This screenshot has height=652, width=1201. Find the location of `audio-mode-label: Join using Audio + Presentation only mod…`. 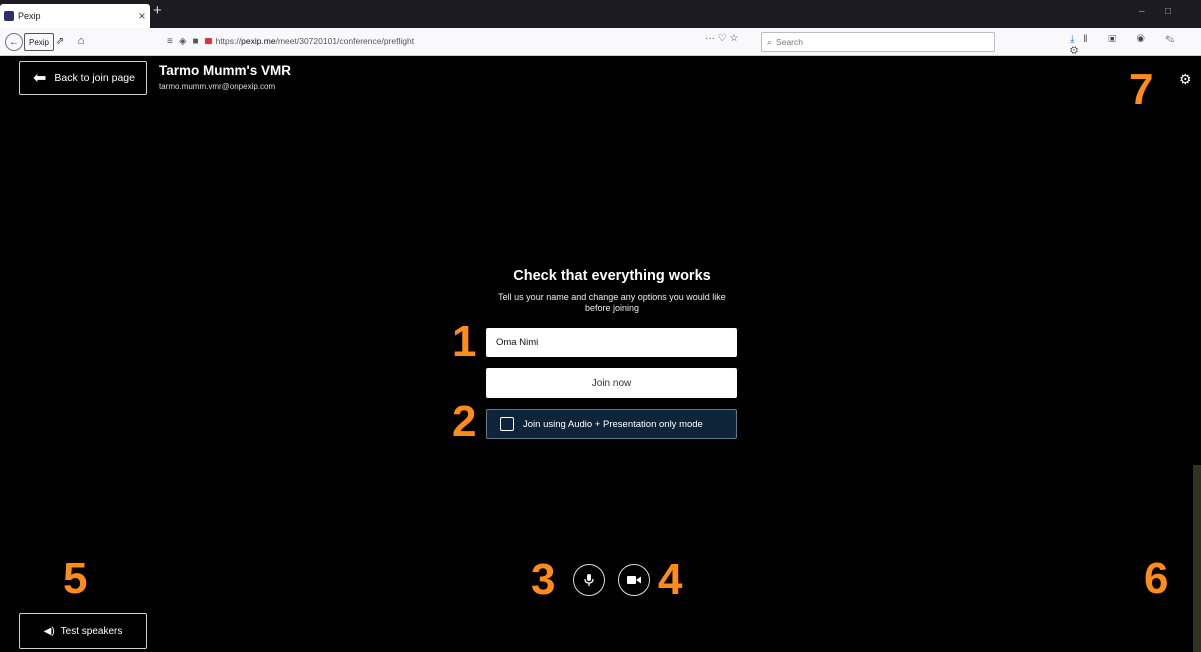

audio-mode-label: Join using Audio + Presentation only mod… is located at coordinates (613, 424).